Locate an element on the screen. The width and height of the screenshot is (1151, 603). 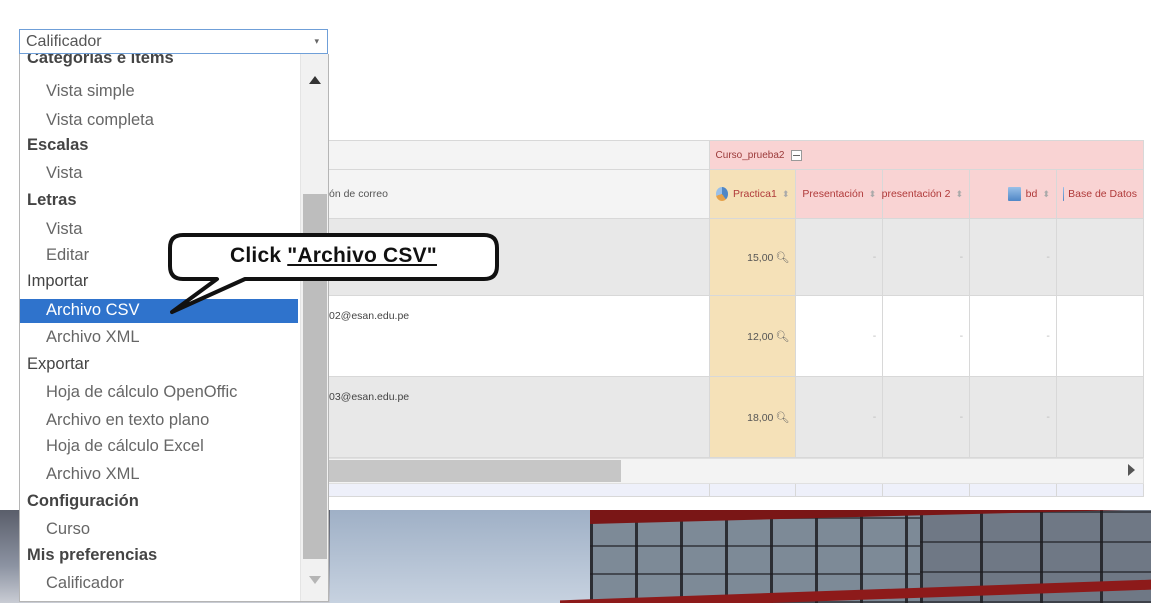
scroll-right-icon is located at coordinates (1131, 470).